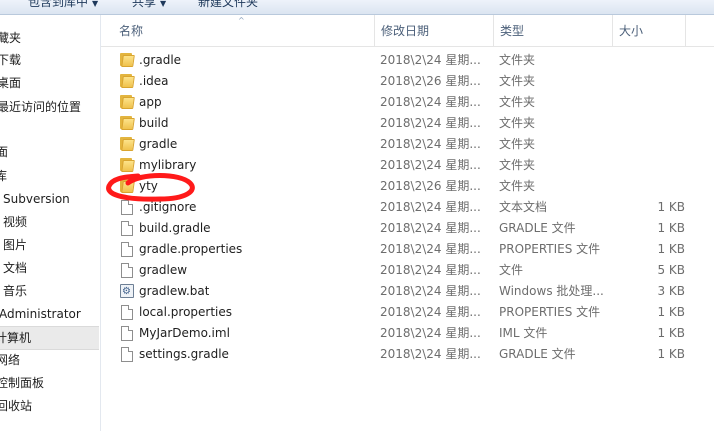  Describe the element at coordinates (407, 123) in the screenshot. I see `table-row: build 2018\2\24 星期... 文件夹` at that location.